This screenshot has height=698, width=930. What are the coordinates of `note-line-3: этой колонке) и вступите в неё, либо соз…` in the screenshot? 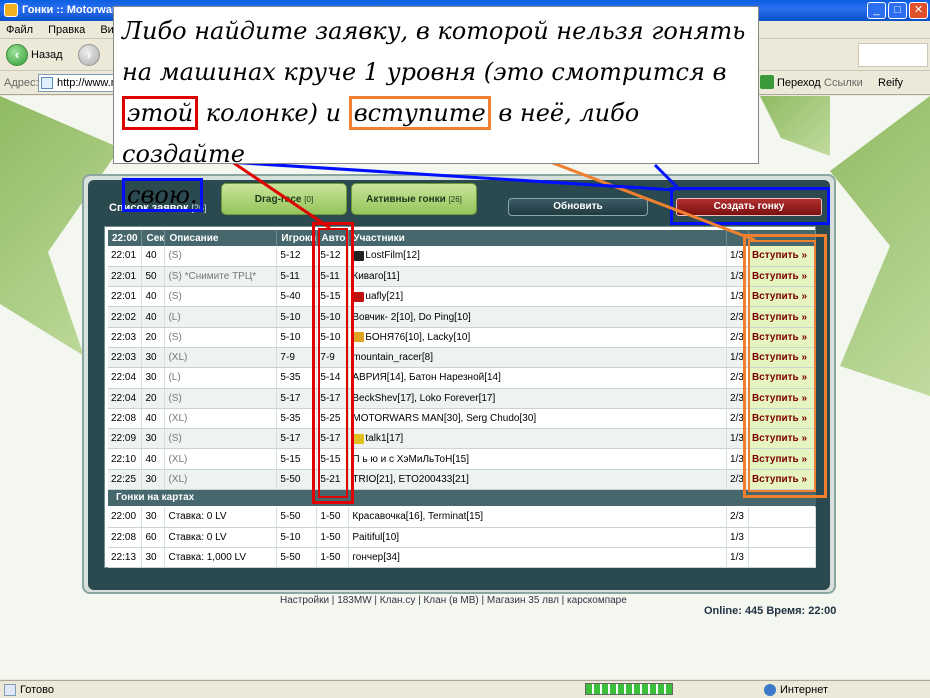 It's located at (436, 134).